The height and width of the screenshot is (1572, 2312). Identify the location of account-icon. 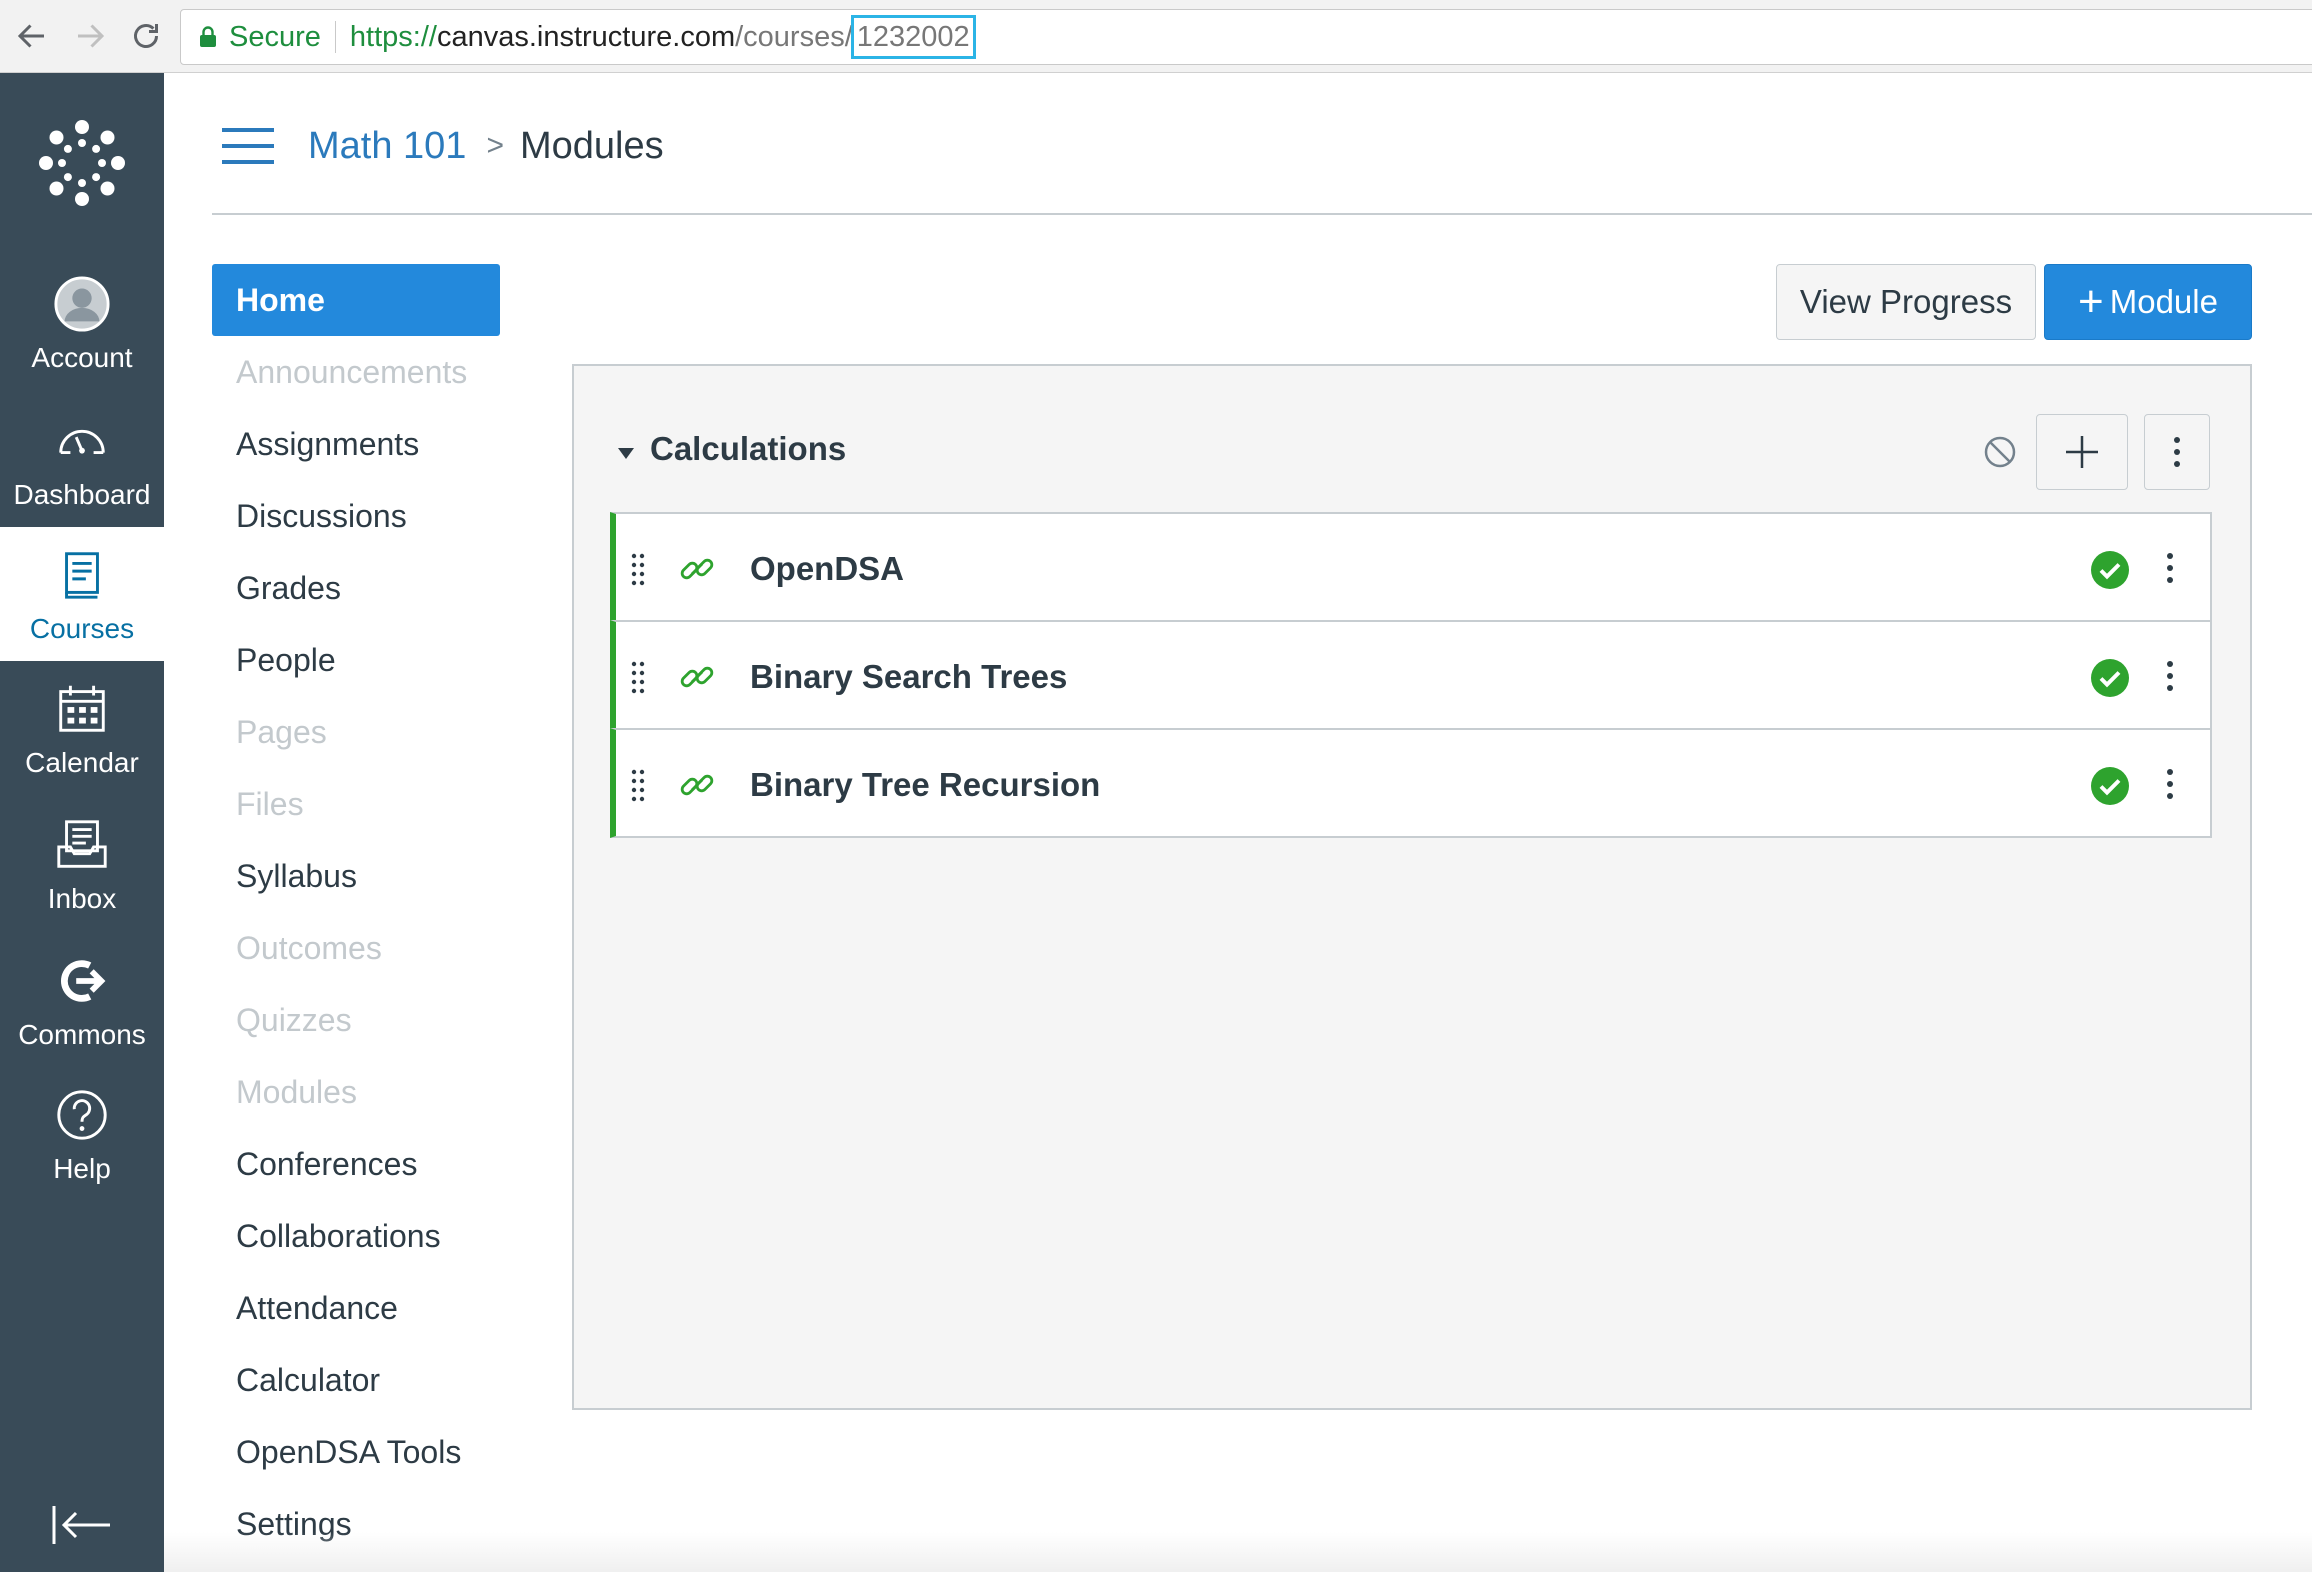
(82, 304).